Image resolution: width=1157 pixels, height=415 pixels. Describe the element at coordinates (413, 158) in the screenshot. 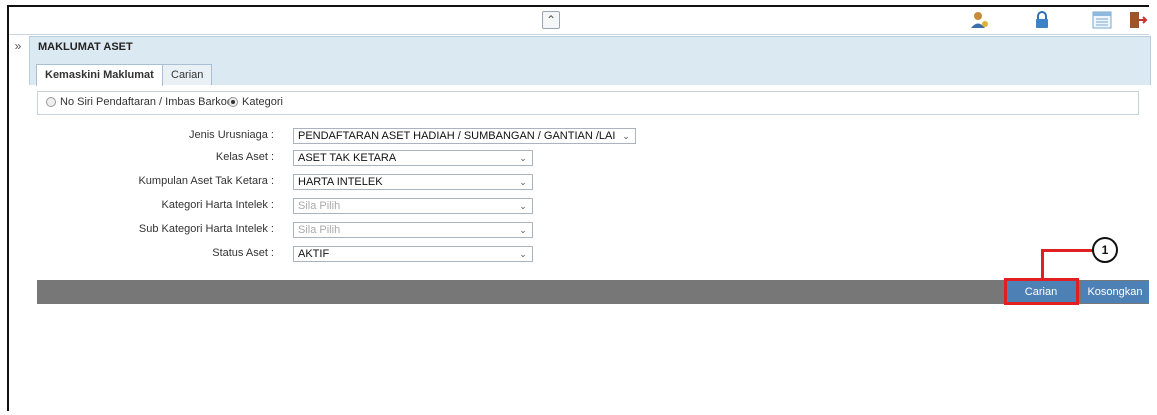

I see `select-kelas-aset: ASET TAK KETARA ⌄` at that location.